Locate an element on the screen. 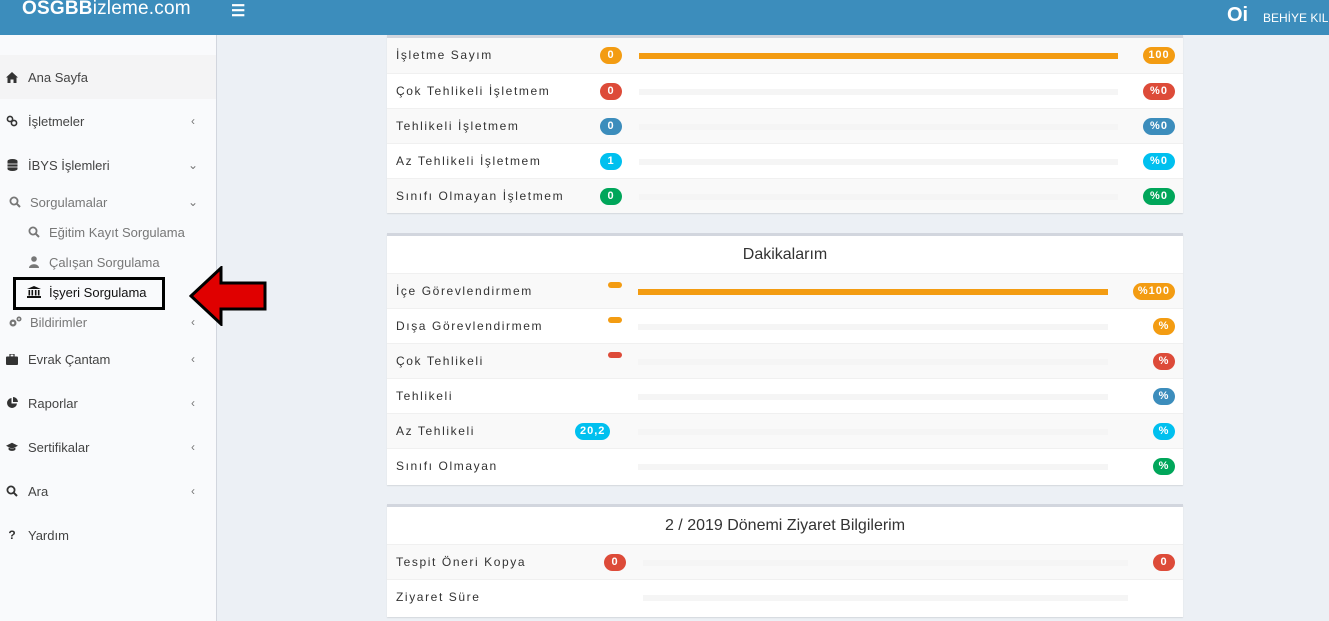  top-navbar: OSGBBizleme.com ☰ Oi BEHİYE KILI is located at coordinates (664, 17).